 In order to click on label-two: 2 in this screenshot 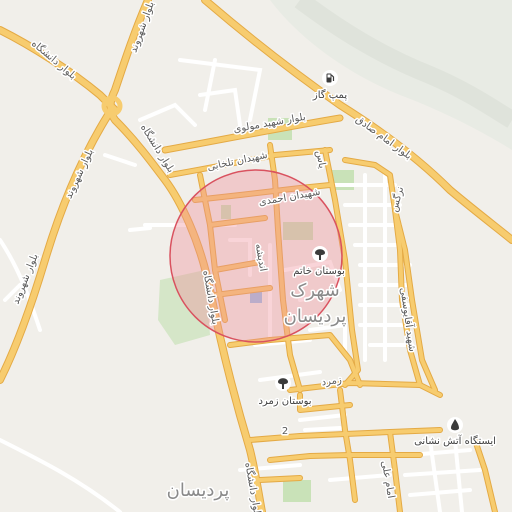, I will do `click(285, 431)`.